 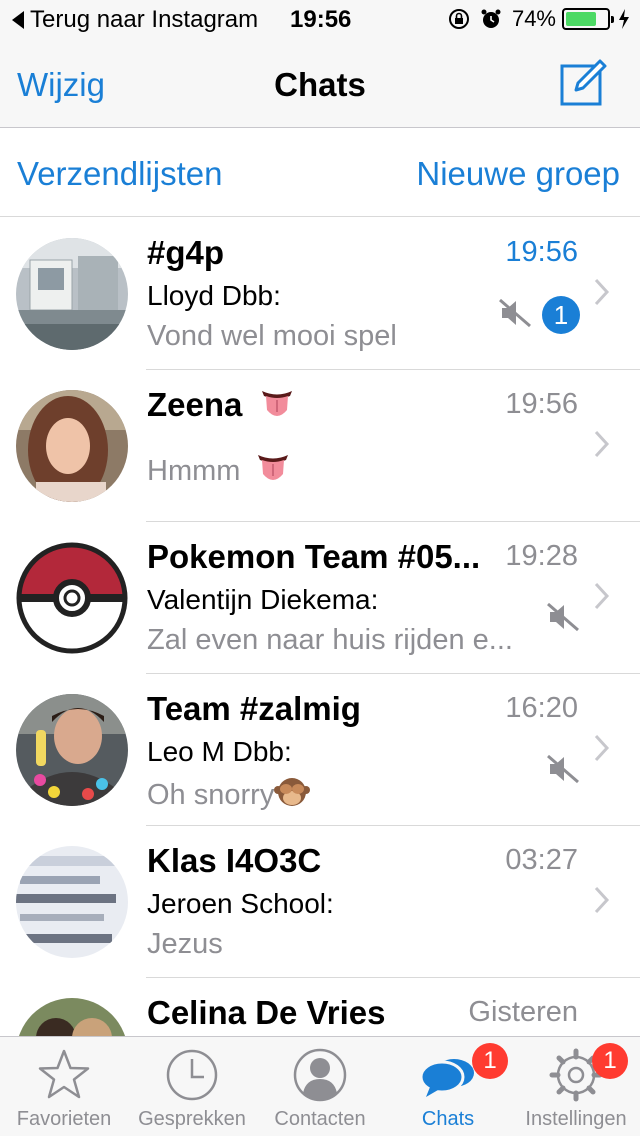 I want to click on back-to-instagram-link: Terug naar Instagram, so click(x=135, y=20).